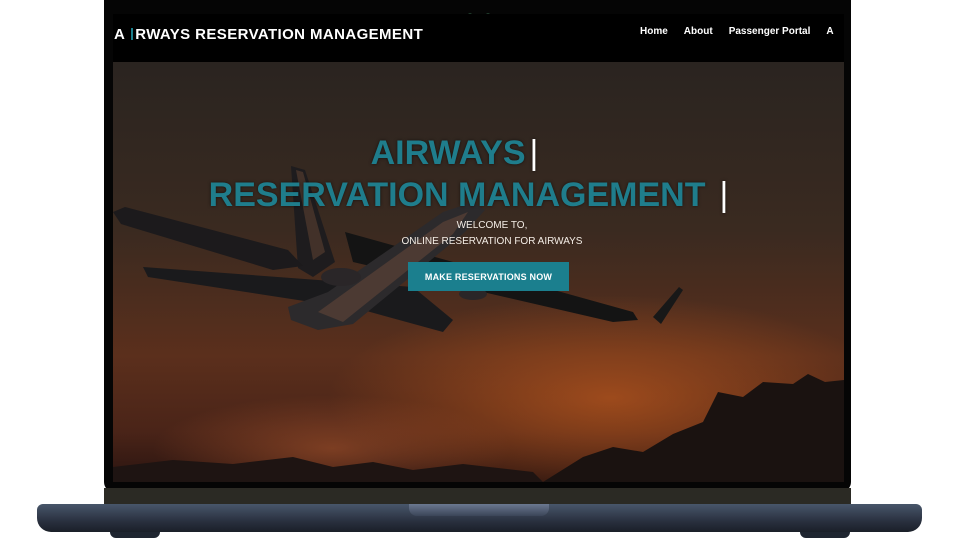 The height and width of the screenshot is (540, 960). I want to click on hero-title-reservation-management: RESERVATION MANAGEMENT, so click(457, 195).